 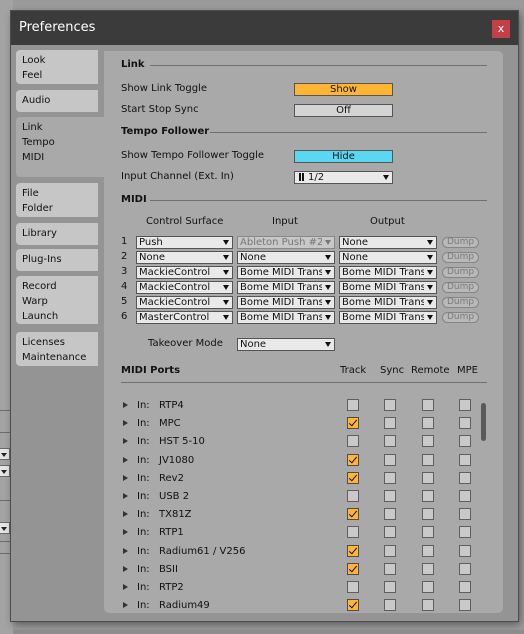 What do you see at coordinates (184, 317) in the screenshot?
I see `control-surface-dropdown: MasterControl` at bounding box center [184, 317].